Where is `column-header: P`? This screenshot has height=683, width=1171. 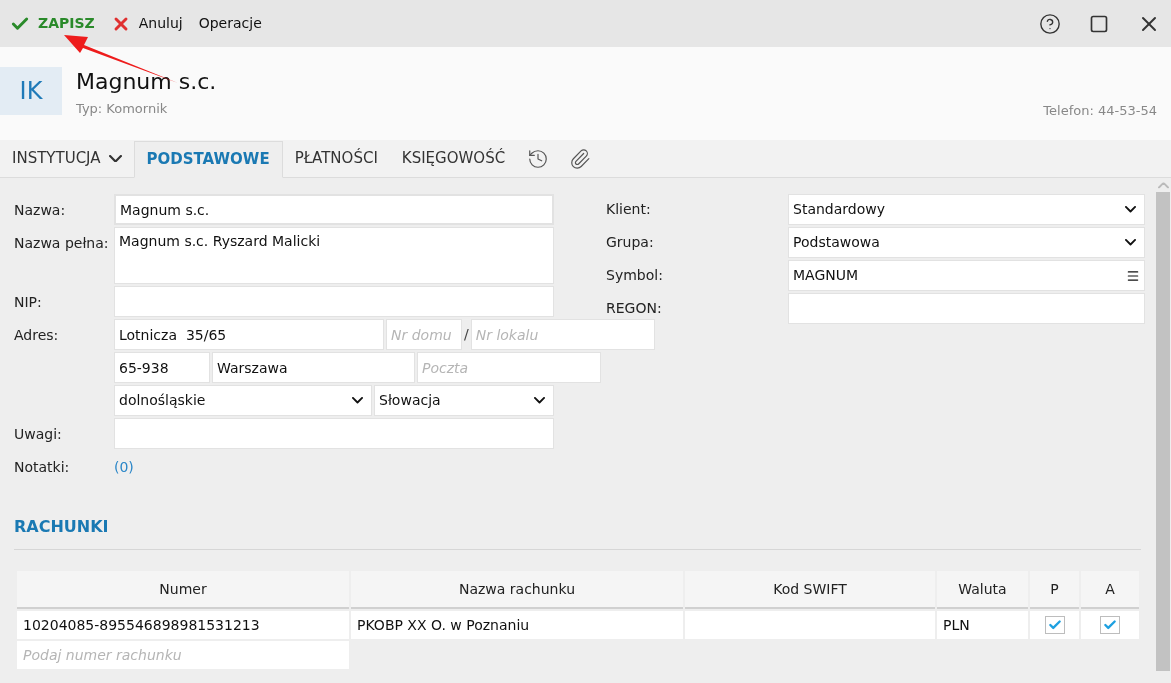
column-header: P is located at coordinates (1054, 590).